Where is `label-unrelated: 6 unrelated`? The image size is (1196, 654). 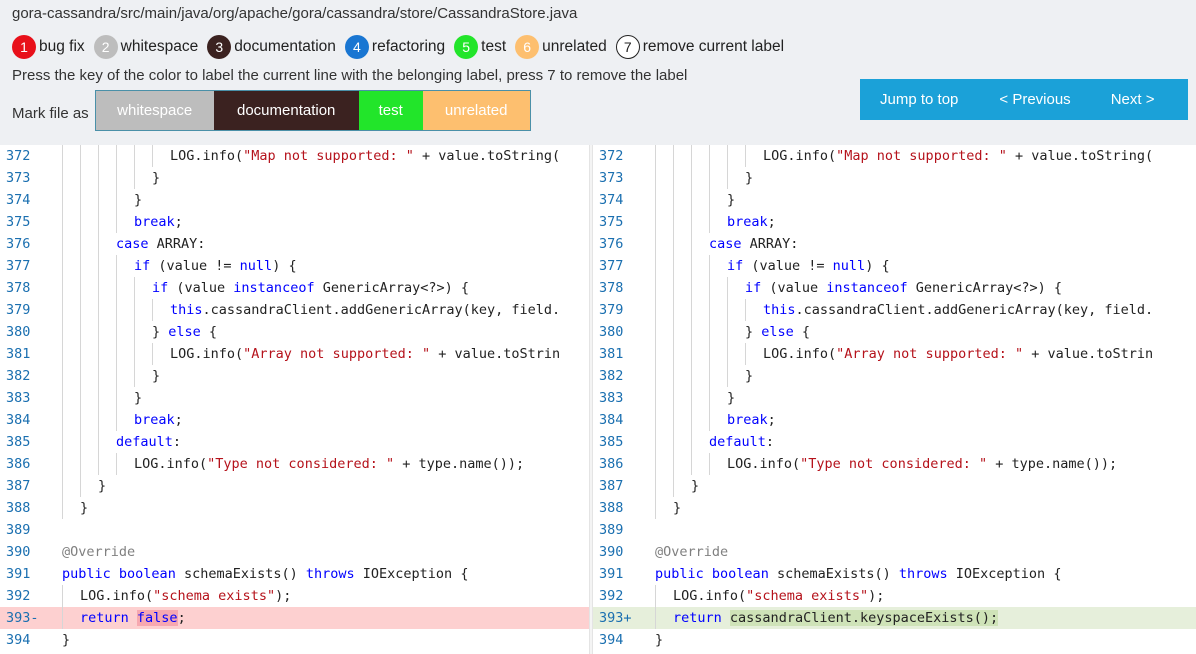 label-unrelated: 6 unrelated is located at coordinates (561, 47).